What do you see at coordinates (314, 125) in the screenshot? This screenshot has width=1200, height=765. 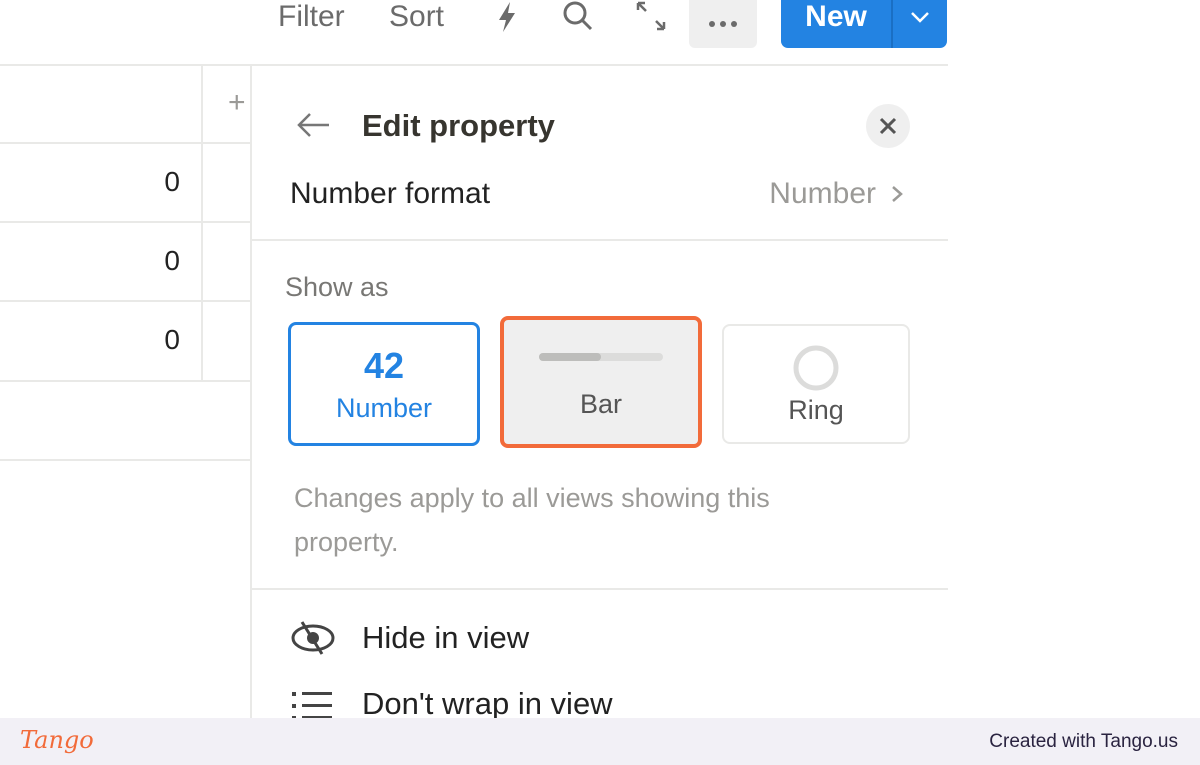 I see `back-arrow-icon` at bounding box center [314, 125].